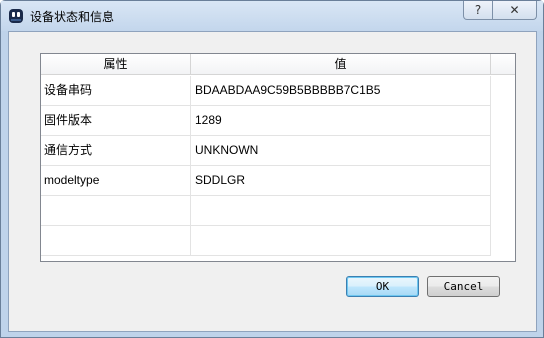 The height and width of the screenshot is (338, 544). I want to click on header-filler, so click(503, 64).